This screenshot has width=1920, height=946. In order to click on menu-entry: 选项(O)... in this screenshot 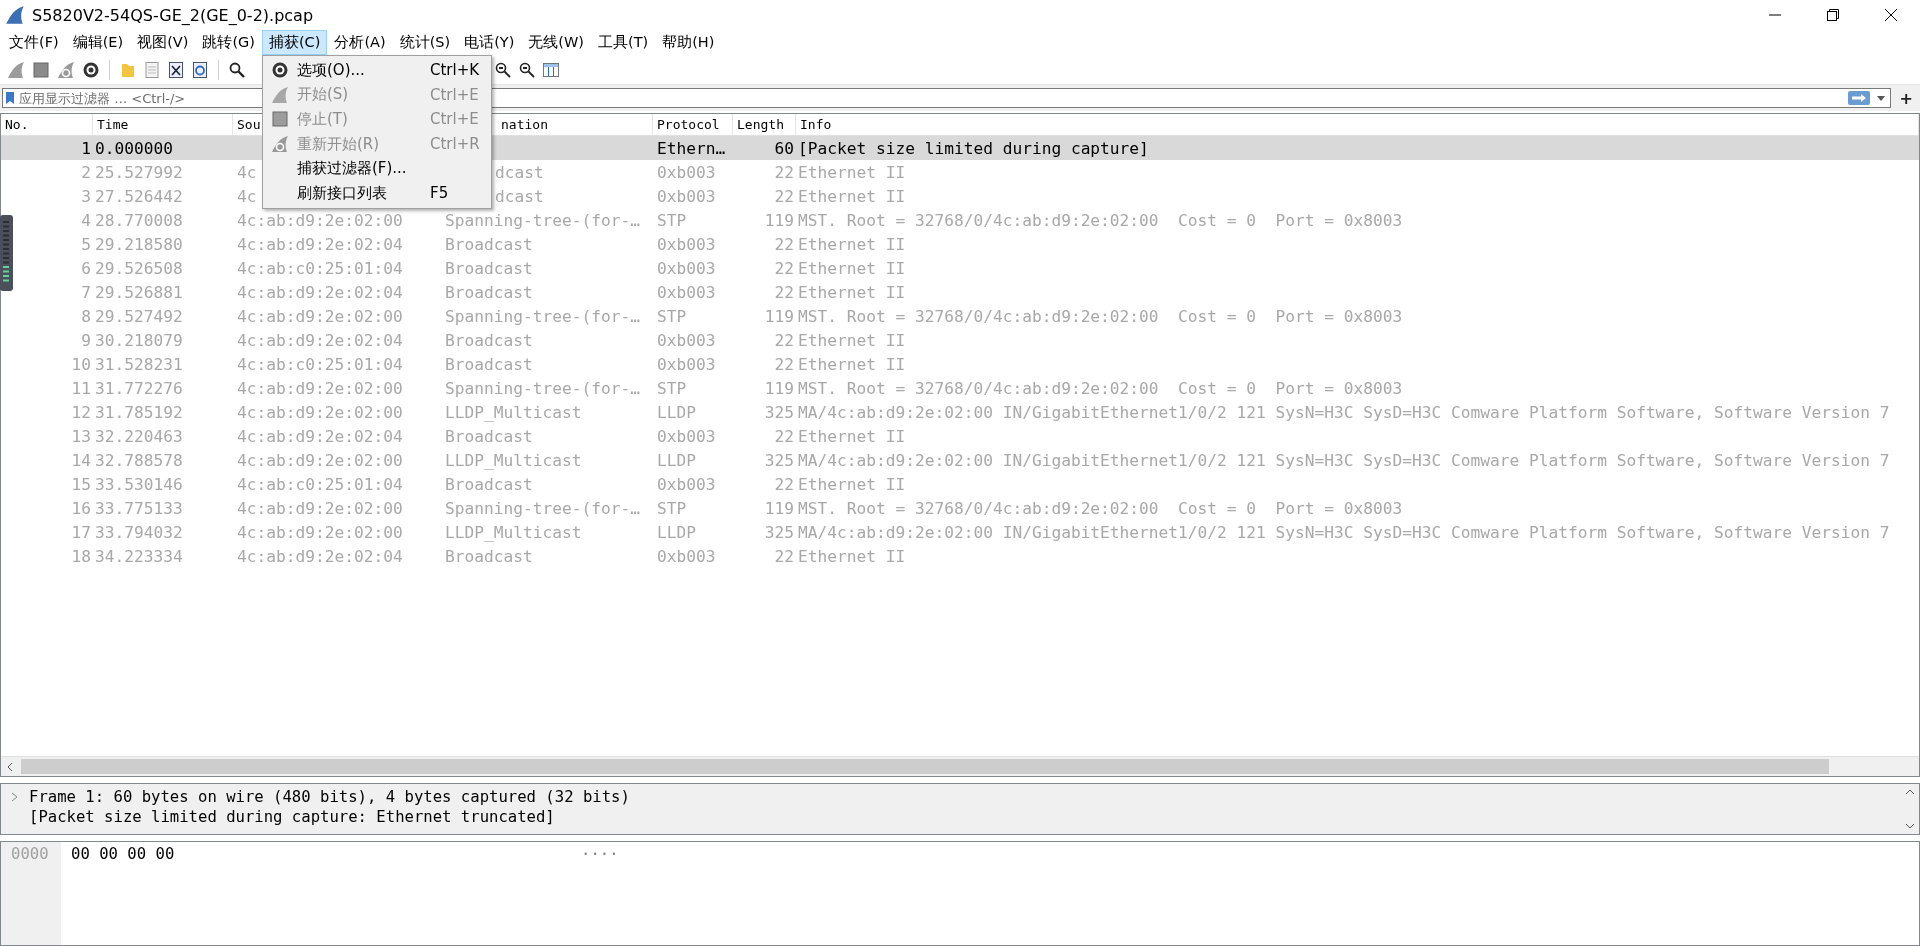, I will do `click(331, 69)`.